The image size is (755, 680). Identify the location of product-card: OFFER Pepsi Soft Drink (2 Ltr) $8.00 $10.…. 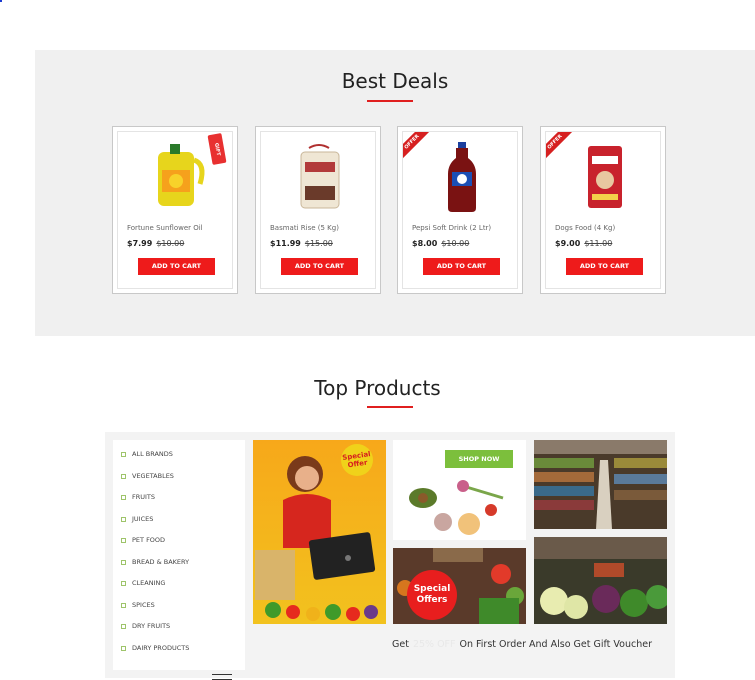
(460, 210).